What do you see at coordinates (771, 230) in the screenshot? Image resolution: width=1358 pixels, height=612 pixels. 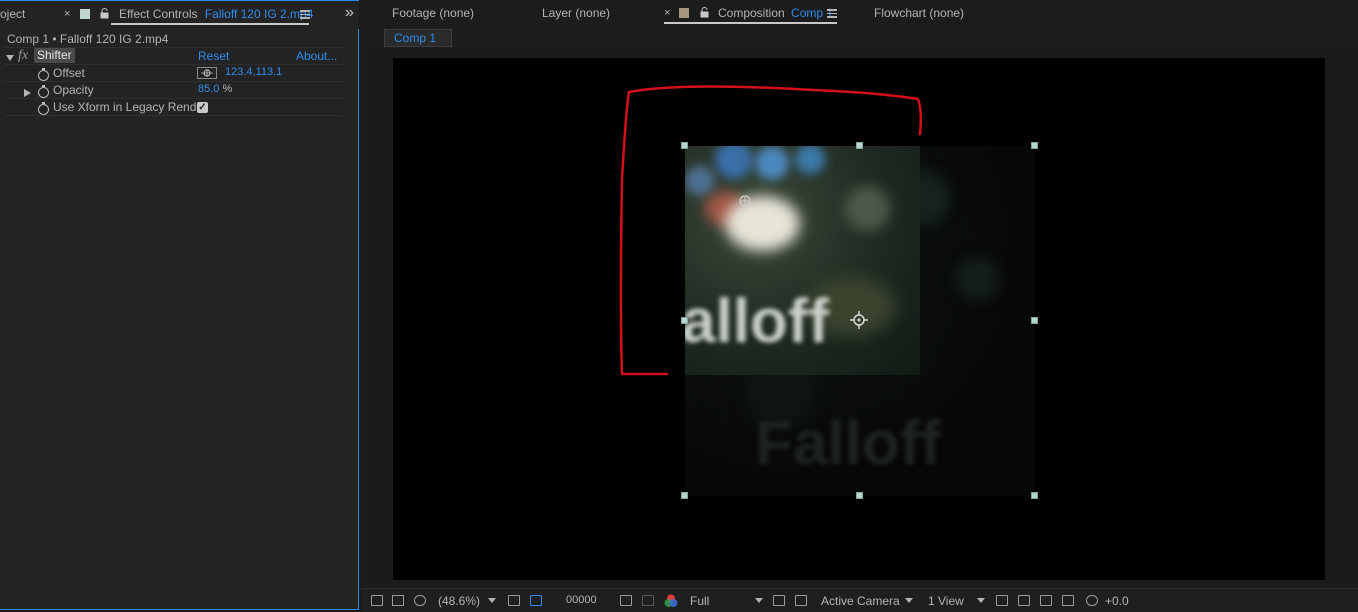 I see `annotation-freehand-stroke` at bounding box center [771, 230].